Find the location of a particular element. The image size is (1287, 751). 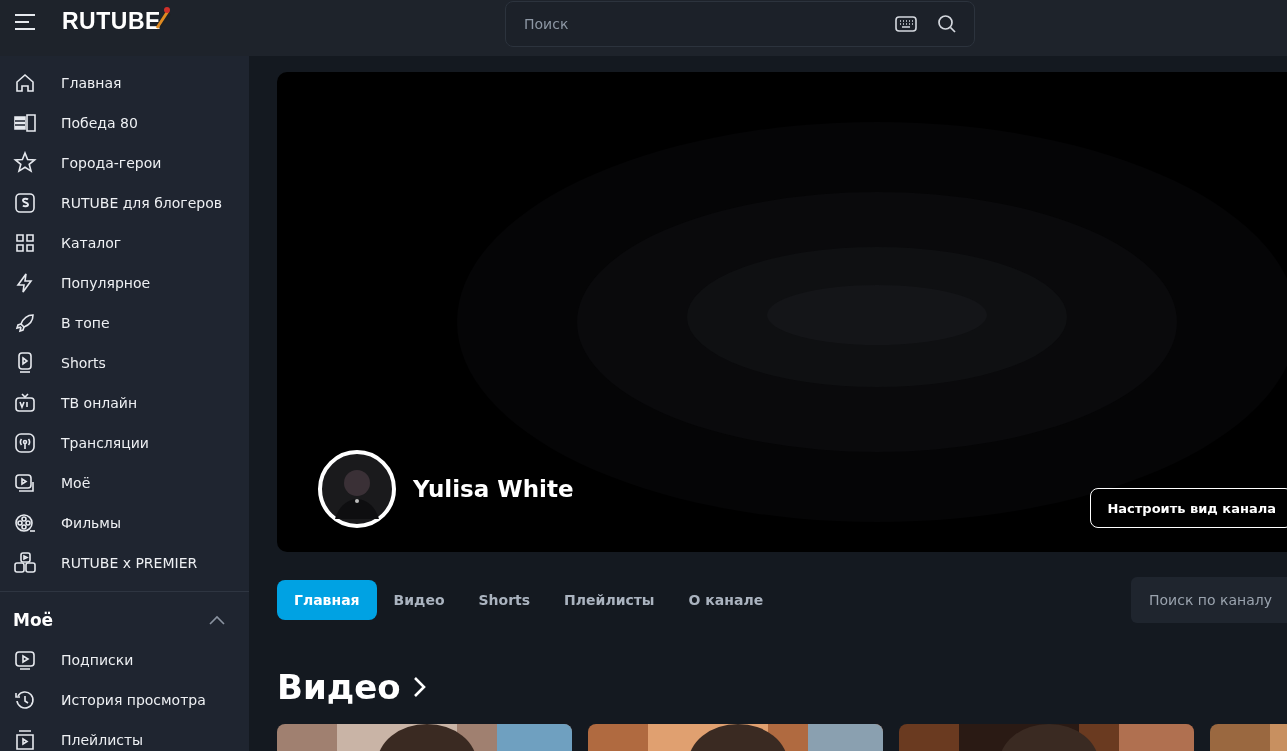

sidebar-item: Подписки is located at coordinates (124, 660).